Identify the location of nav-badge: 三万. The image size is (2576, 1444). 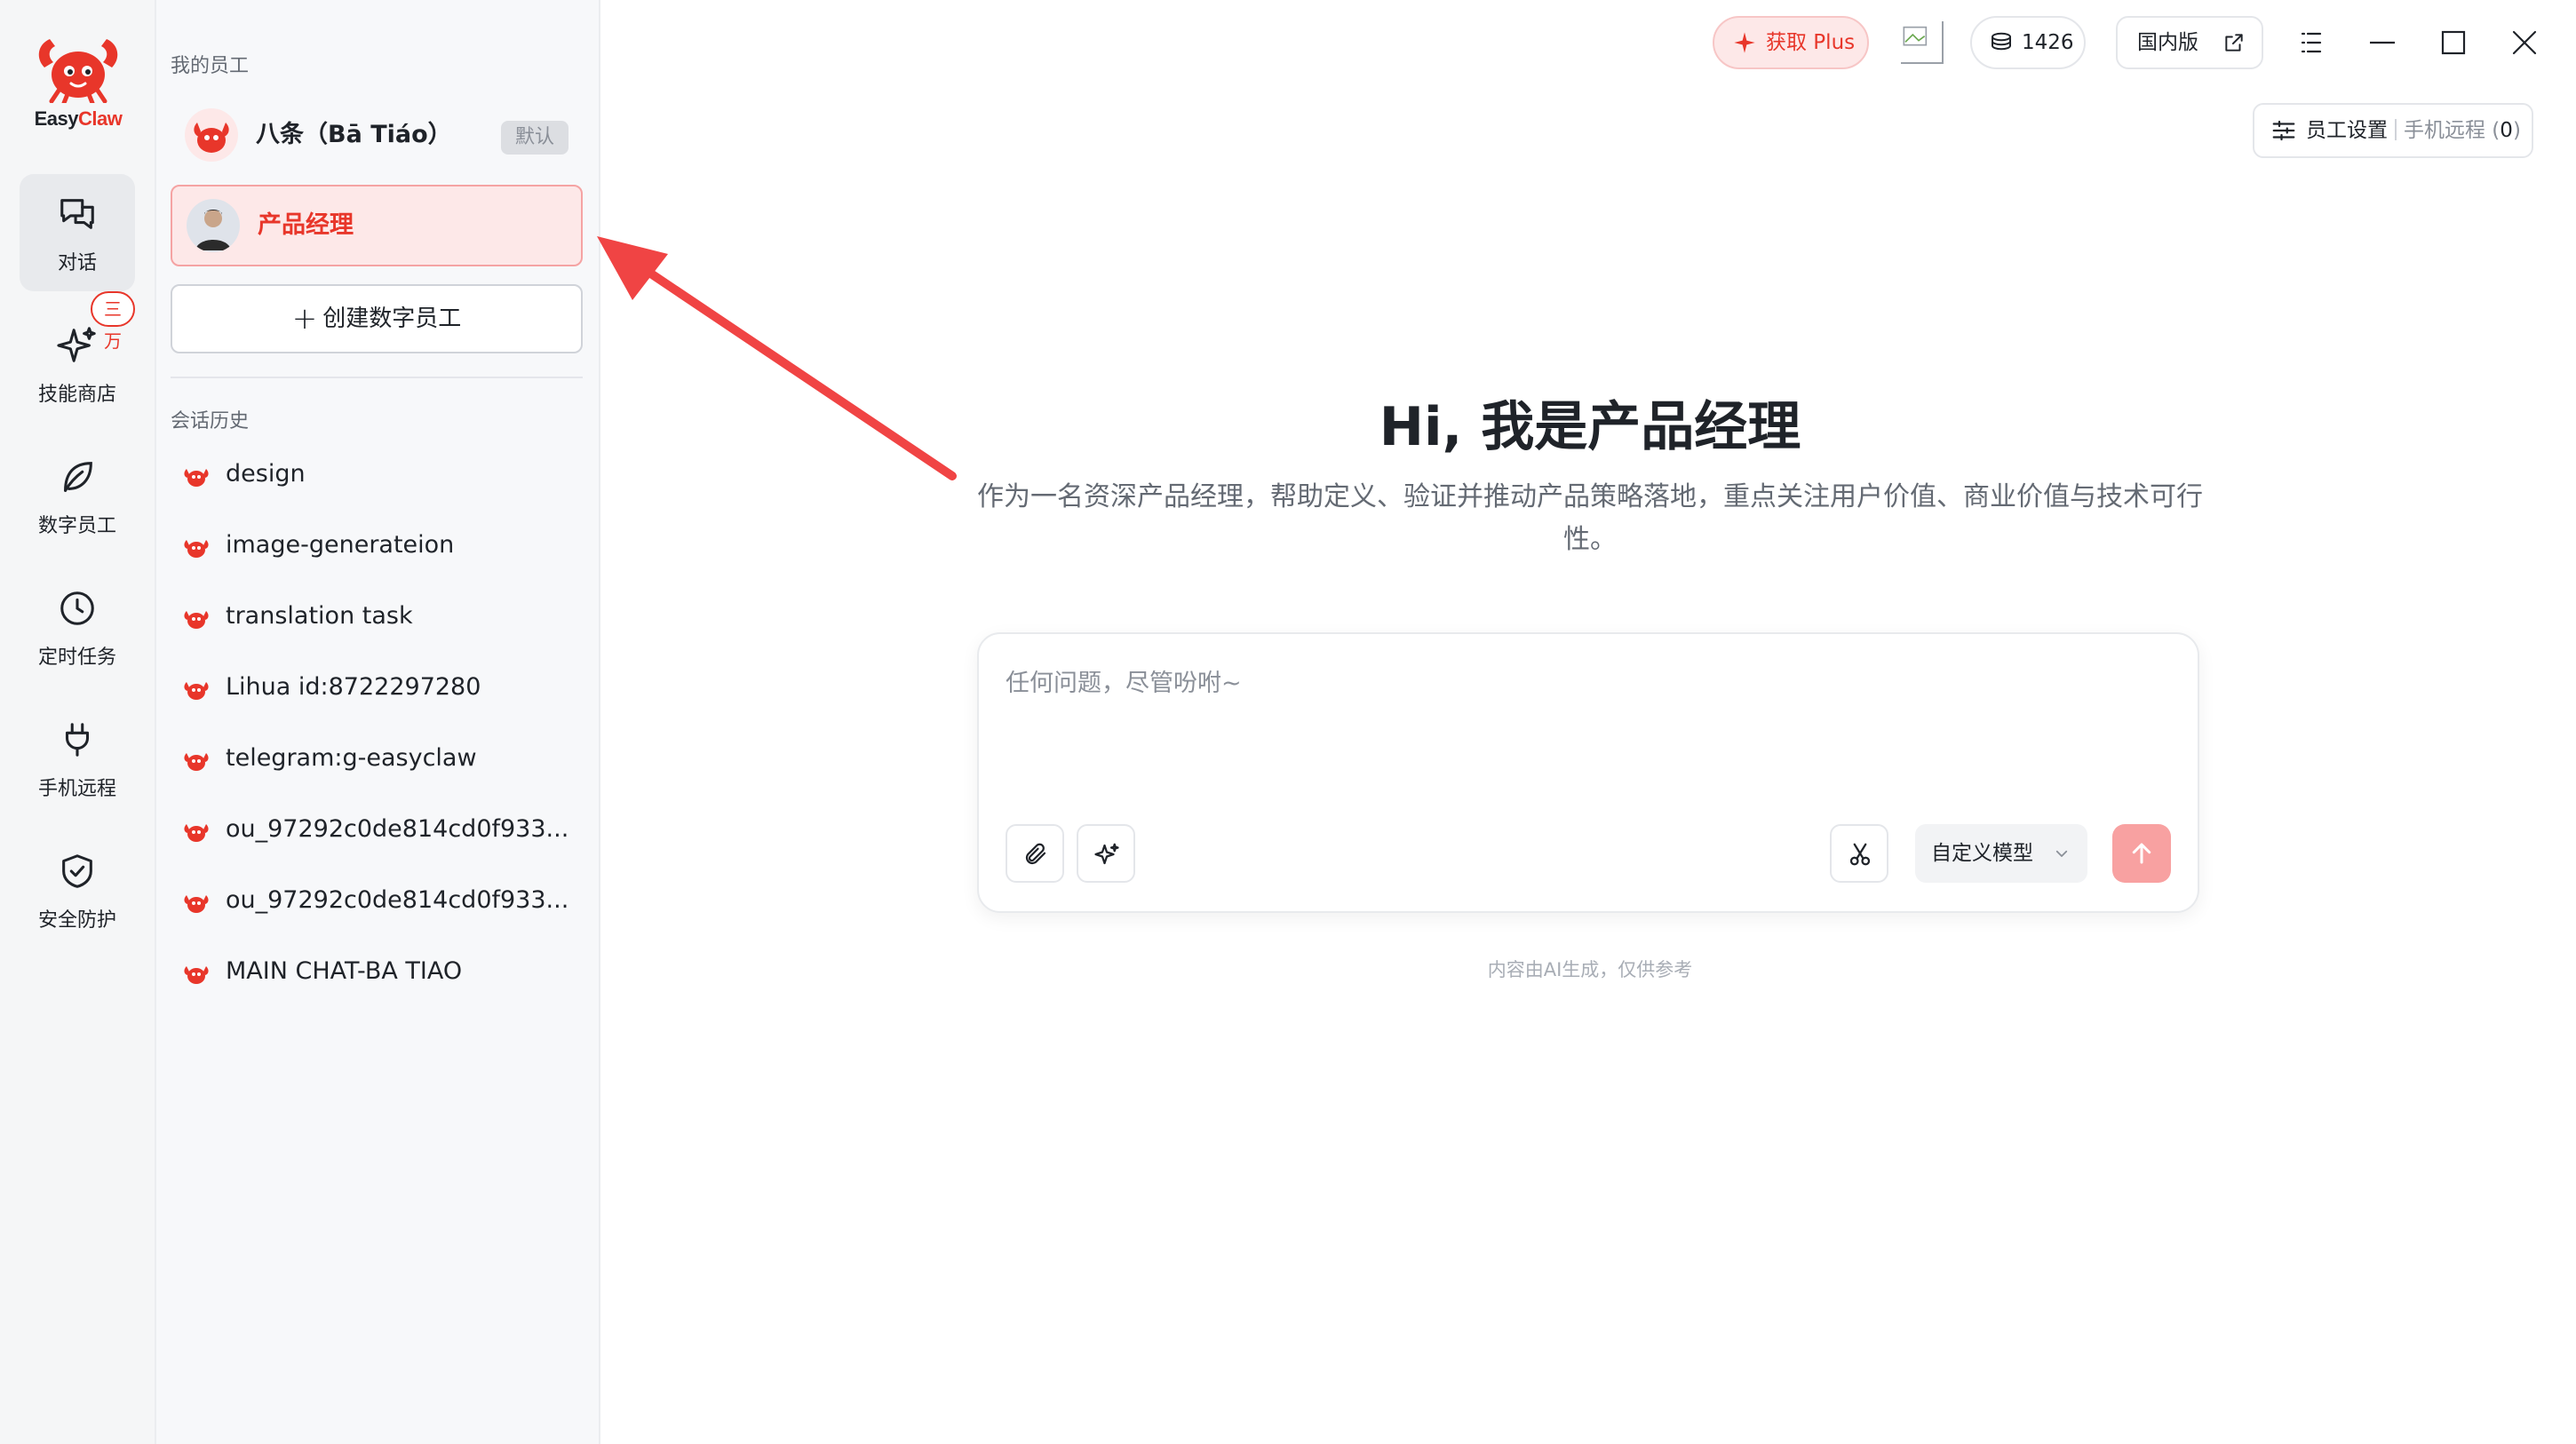
(113, 321).